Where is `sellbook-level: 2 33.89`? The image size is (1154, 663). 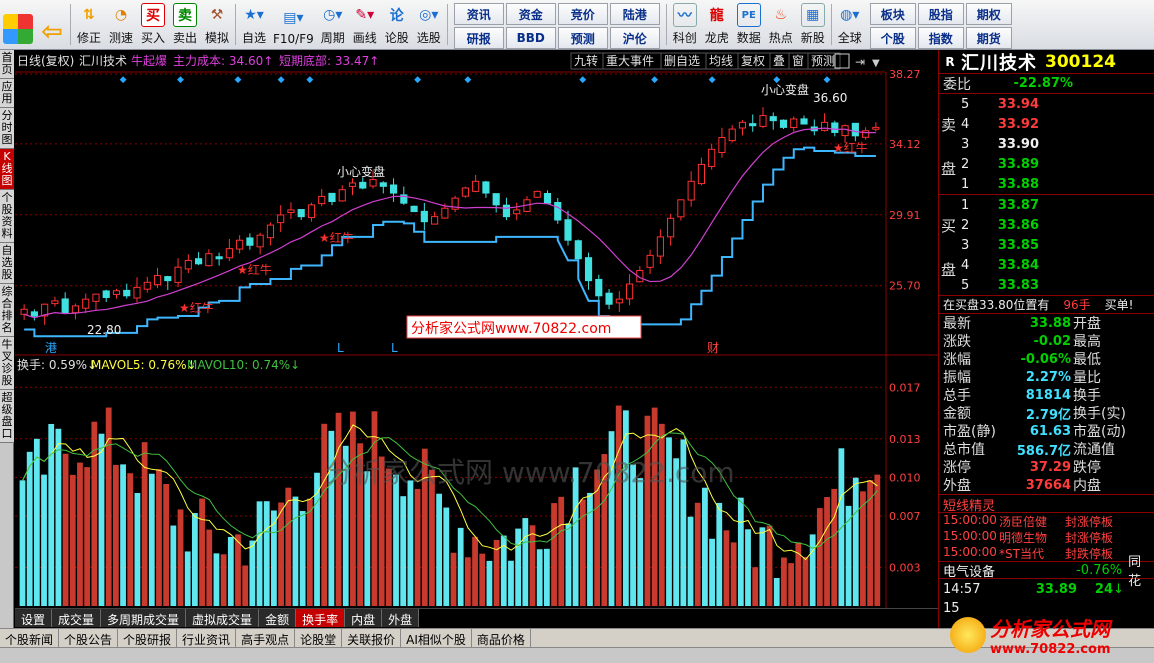
sellbook-level: 2 33.89 is located at coordinates (1046, 164).